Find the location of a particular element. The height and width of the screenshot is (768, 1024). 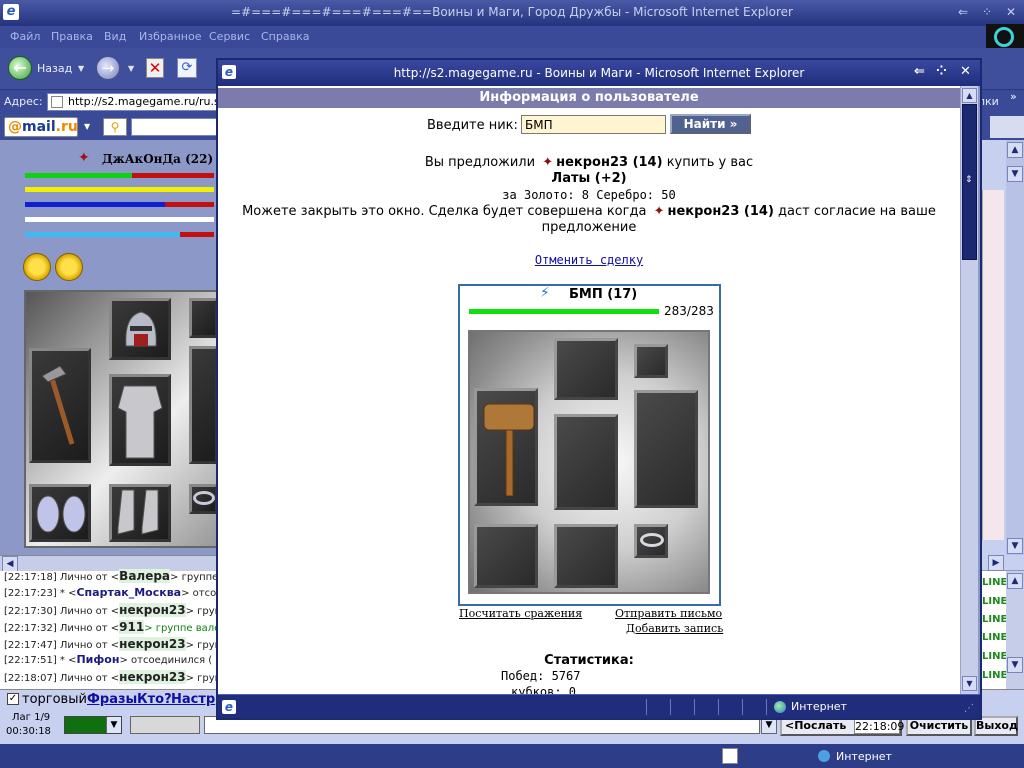

chat-nick: Пифон is located at coordinates (97, 659).